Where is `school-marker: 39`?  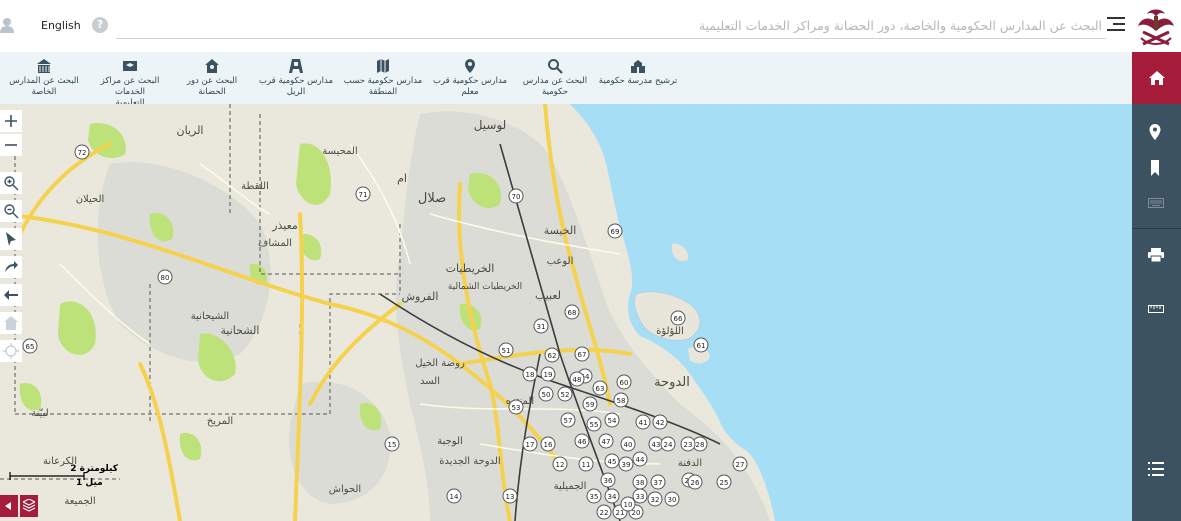 school-marker: 39 is located at coordinates (626, 464).